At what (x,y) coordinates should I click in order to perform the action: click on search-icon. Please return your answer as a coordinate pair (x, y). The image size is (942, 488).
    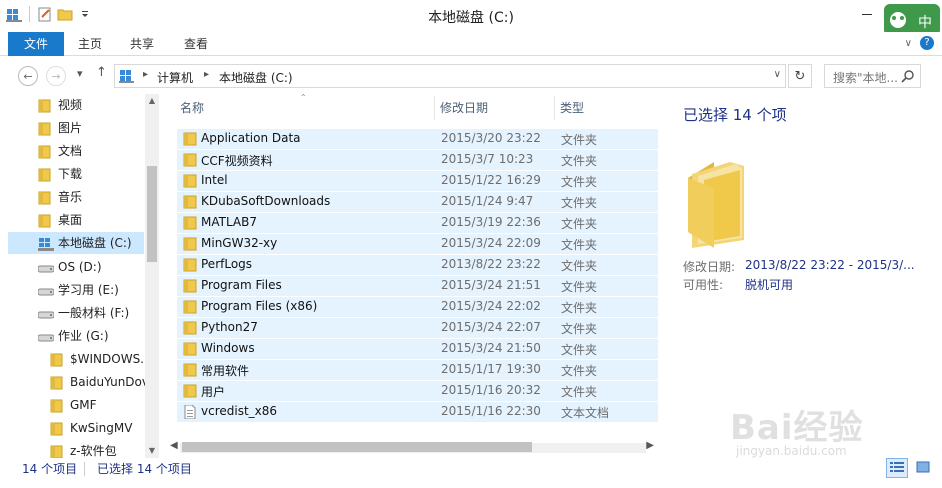
    Looking at the image, I should click on (908, 76).